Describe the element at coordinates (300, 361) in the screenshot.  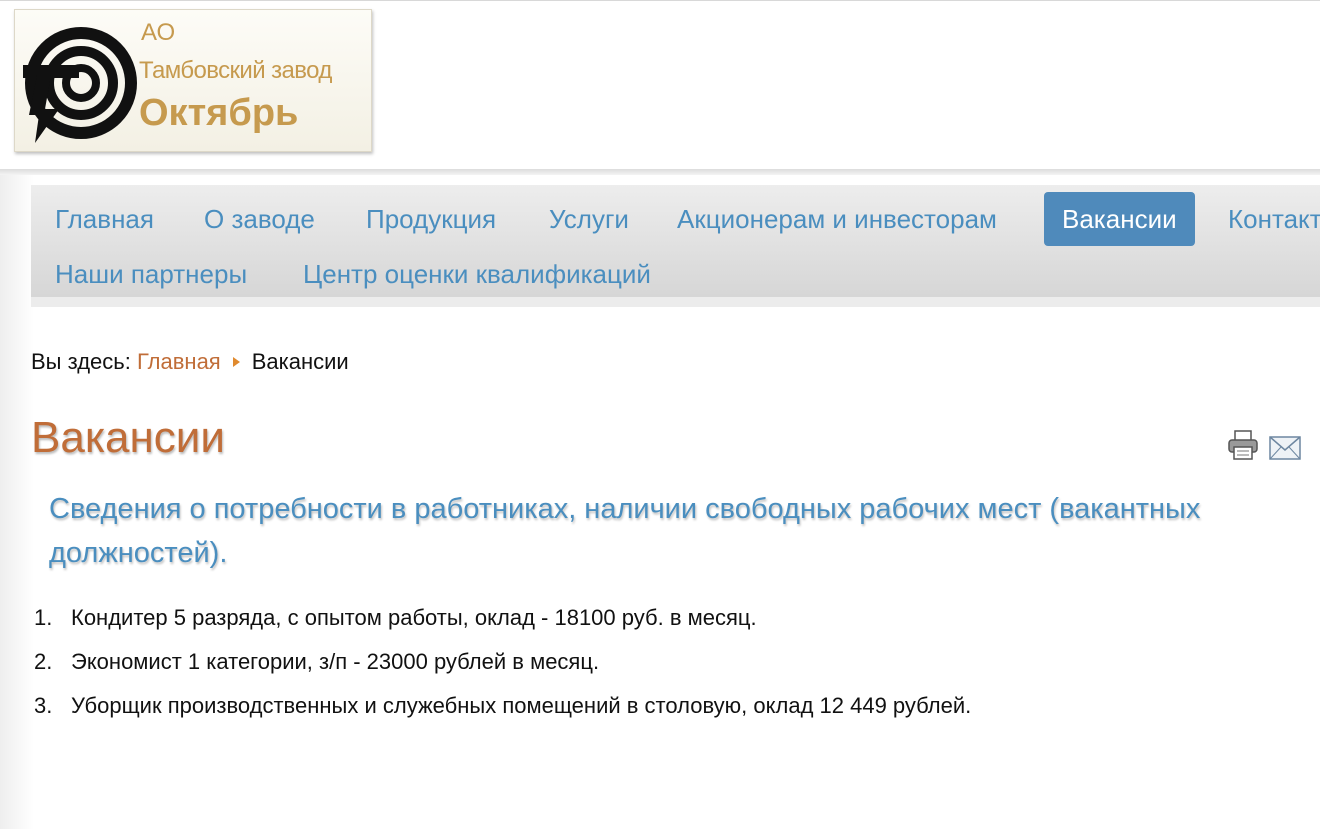
I see `breadcrumb-current: Вакансии` at that location.